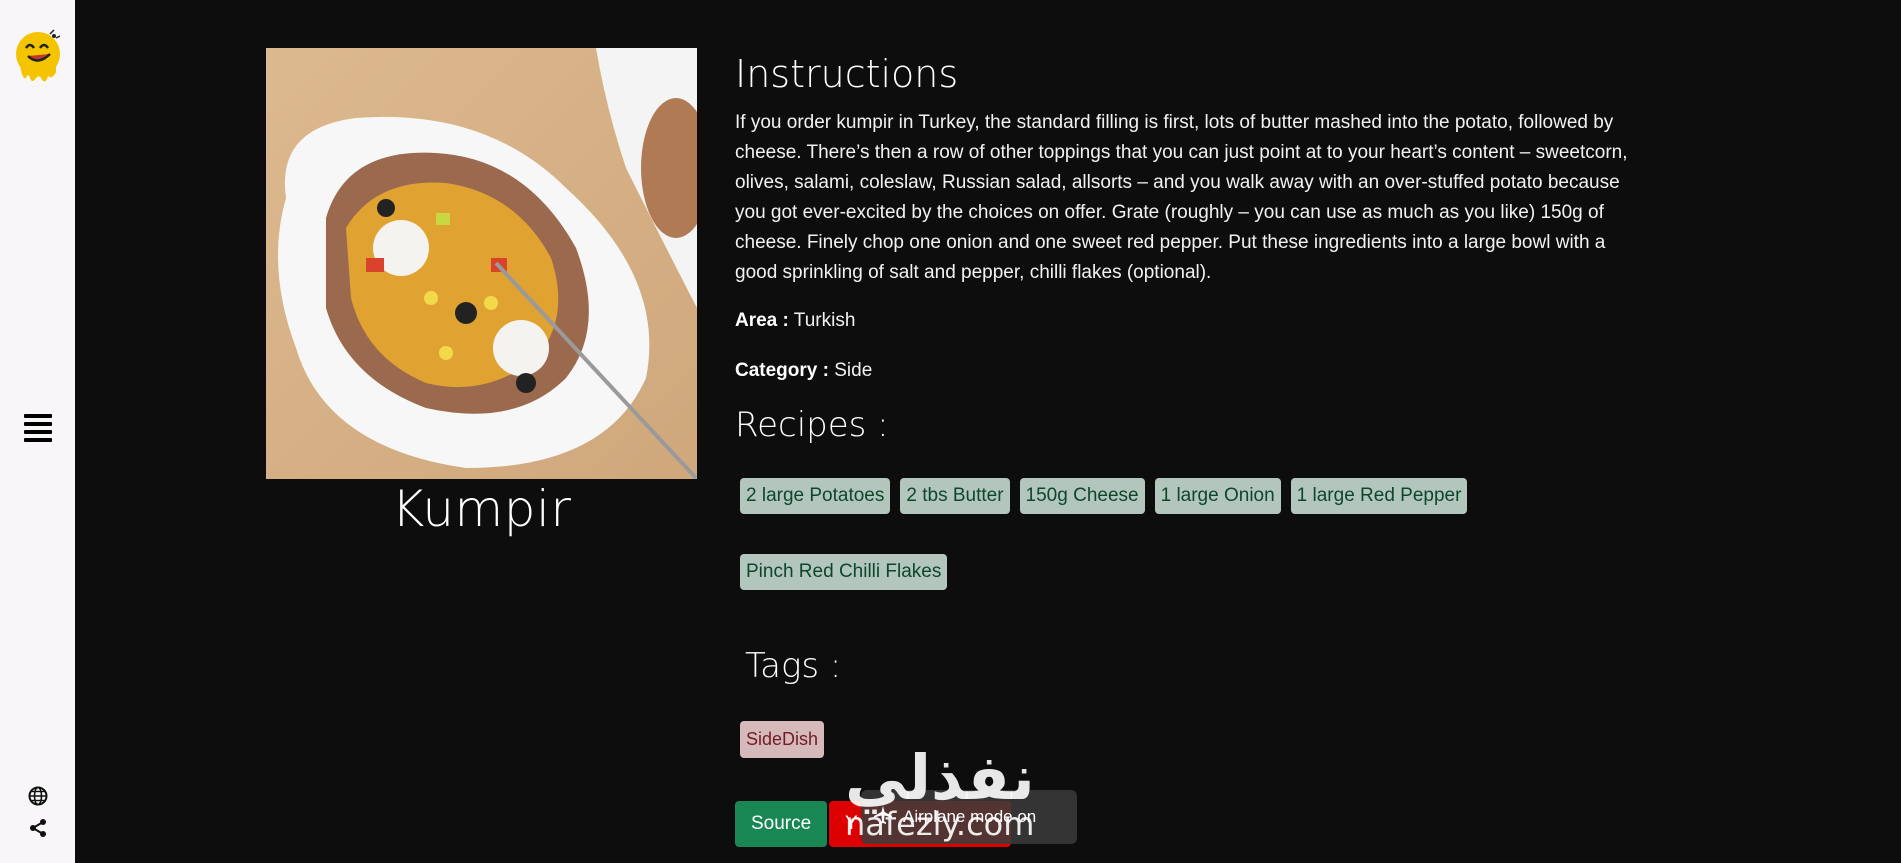 The height and width of the screenshot is (863, 1901). Describe the element at coordinates (1217, 496) in the screenshot. I see `ingredient-badge: 1 large Onion` at that location.